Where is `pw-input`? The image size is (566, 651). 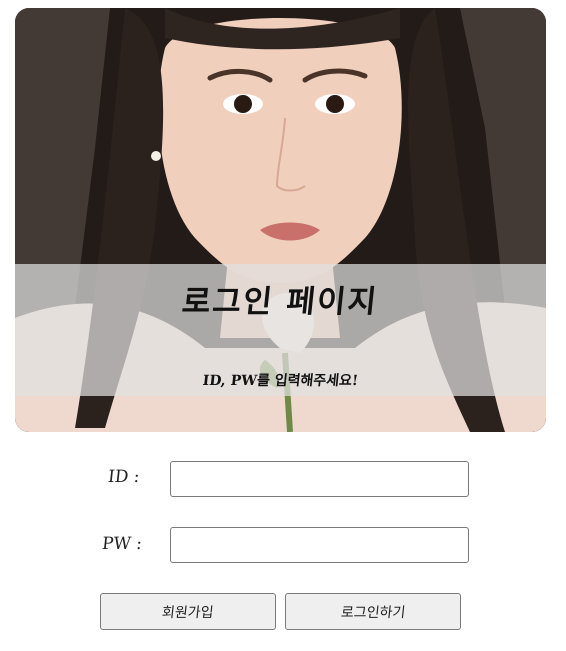
pw-input is located at coordinates (319, 545).